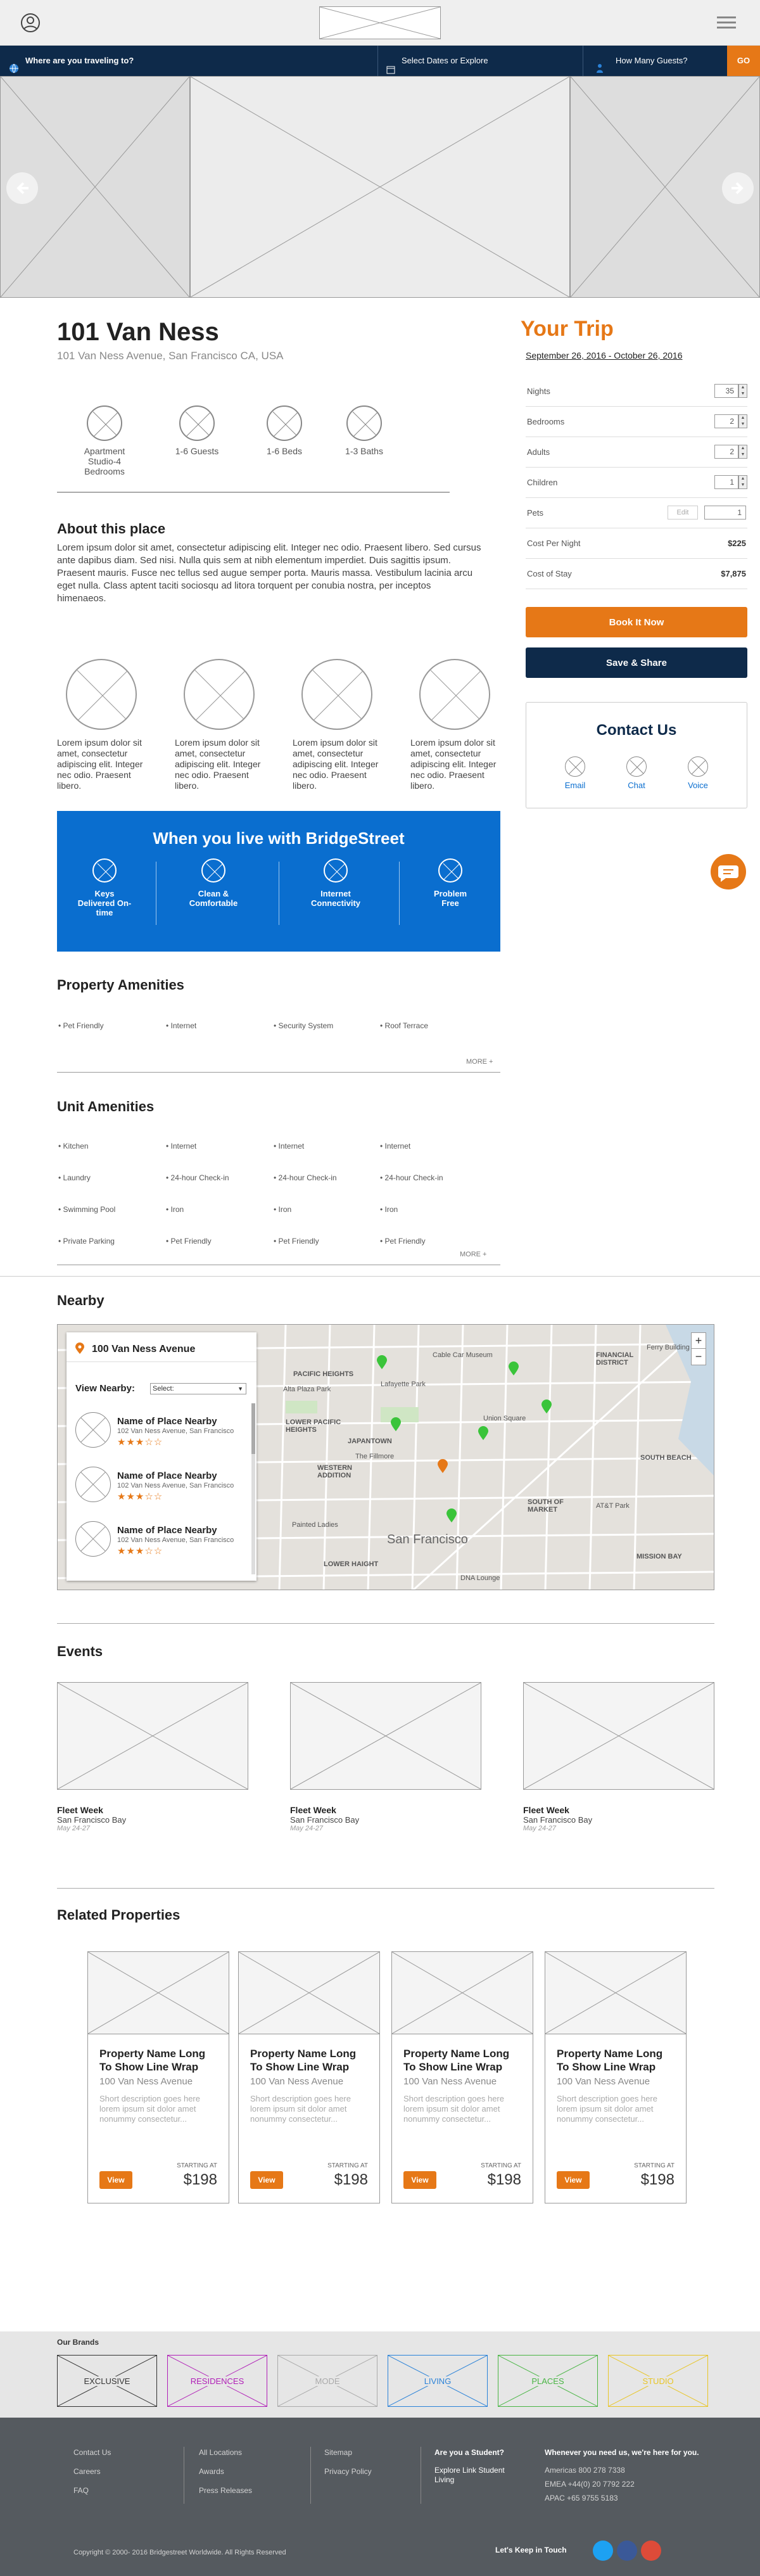 The height and width of the screenshot is (2576, 760). I want to click on benefits-heading: When you live with BridgeStreet, so click(279, 838).